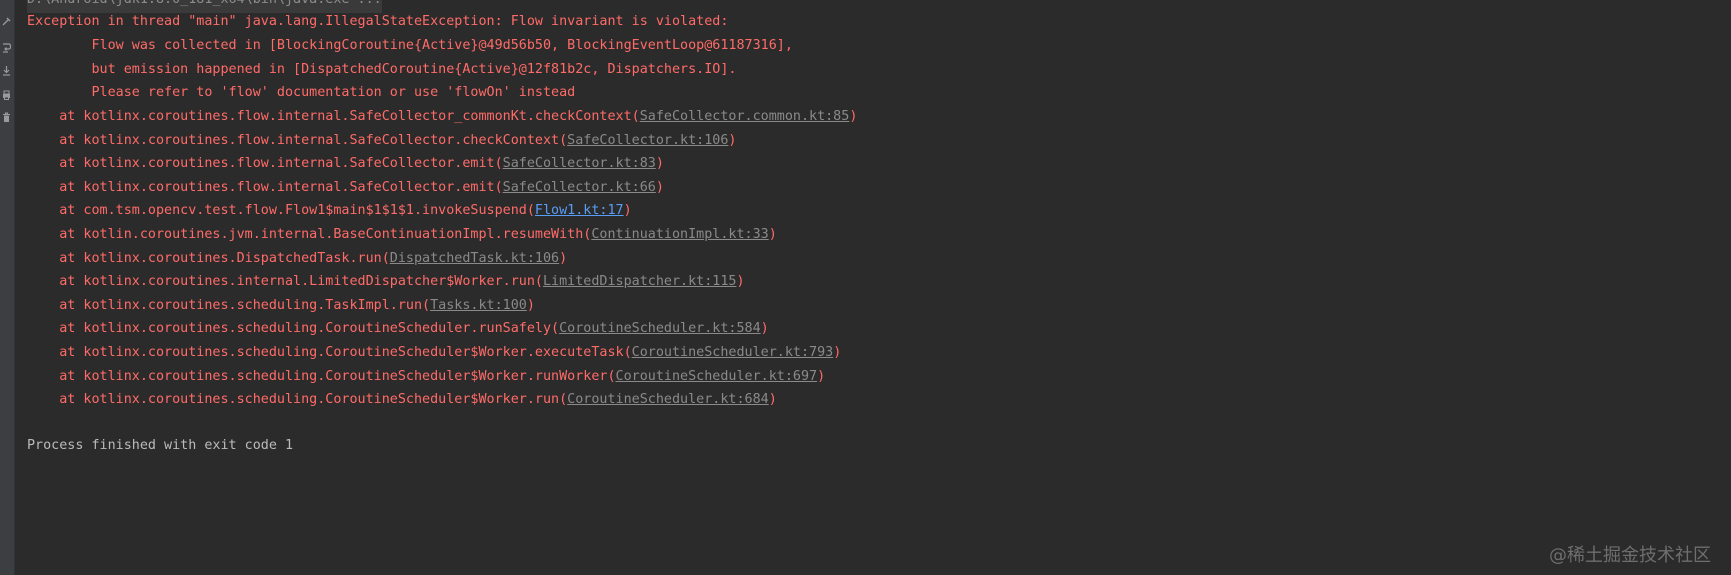  I want to click on source-location-link: CoroutineScheduler.kt:584, so click(660, 328).